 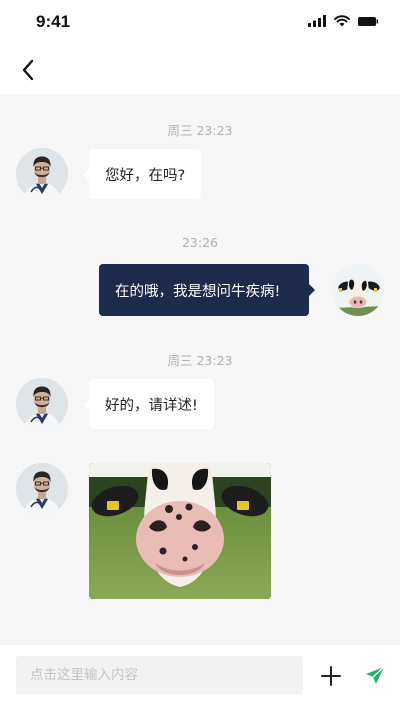 I want to click on message-bubble-incoming: 好的，请详述!, so click(x=148, y=404).